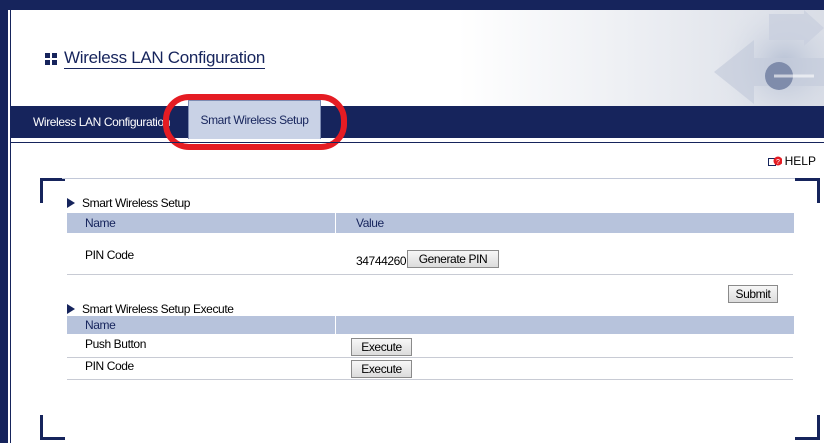  I want to click on execute-header-name: Name, so click(201, 325).